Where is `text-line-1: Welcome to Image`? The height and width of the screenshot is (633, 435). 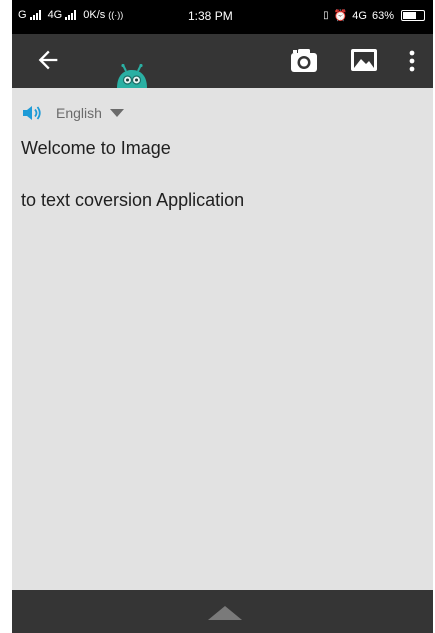 text-line-1: Welcome to Image is located at coordinates (96, 148).